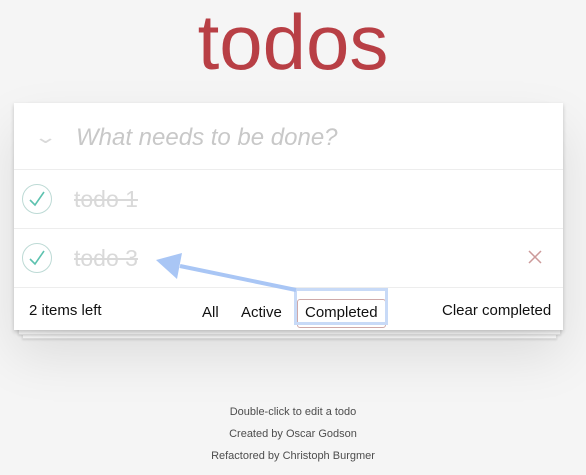 Image resolution: width=586 pixels, height=475 pixels. What do you see at coordinates (293, 456) in the screenshot?
I see `info-refactored-by: Refactored by Christoph Burgmer` at bounding box center [293, 456].